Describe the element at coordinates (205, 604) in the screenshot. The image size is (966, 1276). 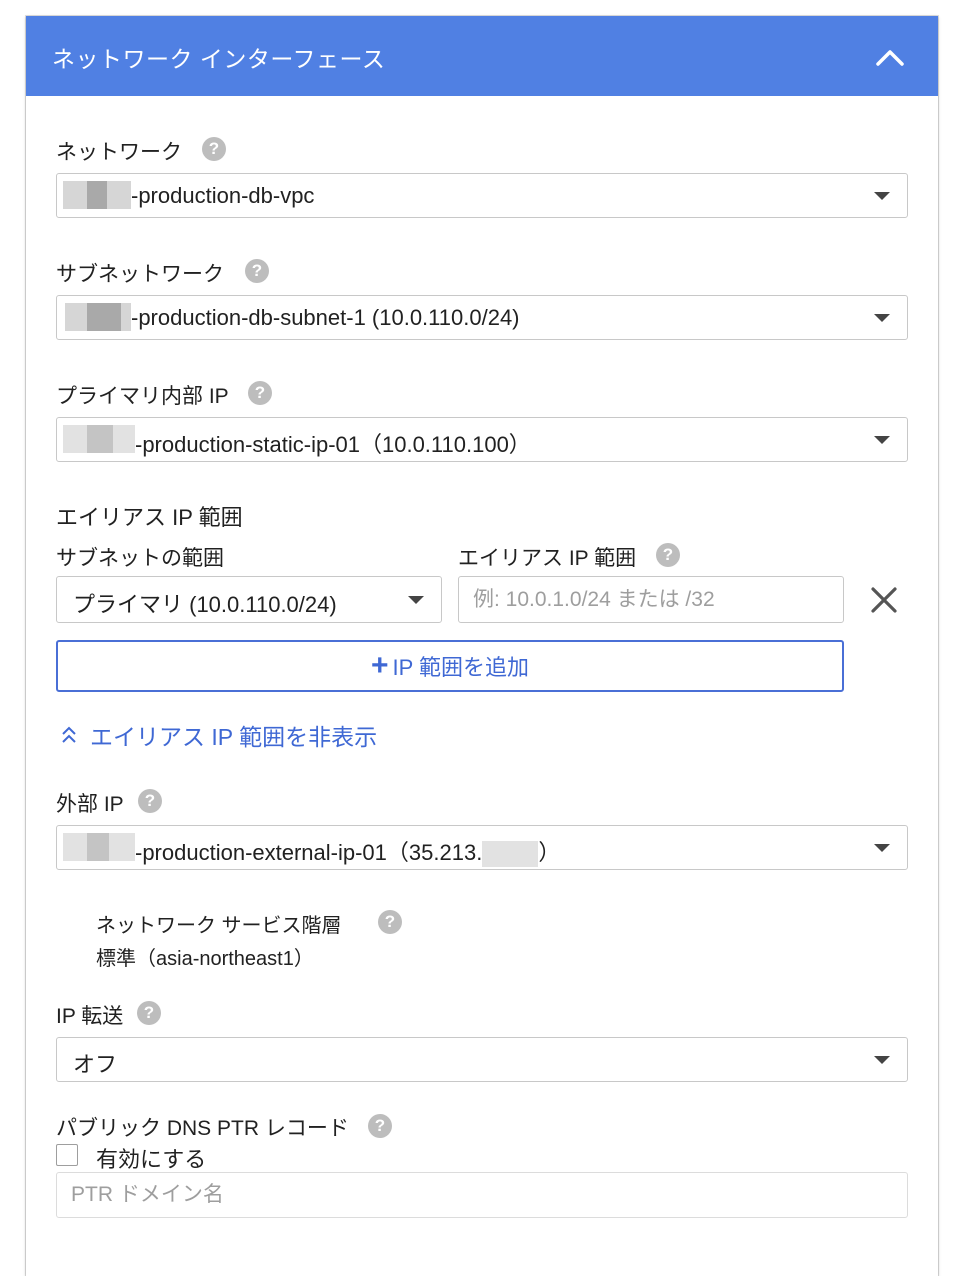
I see `subnet-range-value: プライマリ (10.0.110.0/24)` at that location.